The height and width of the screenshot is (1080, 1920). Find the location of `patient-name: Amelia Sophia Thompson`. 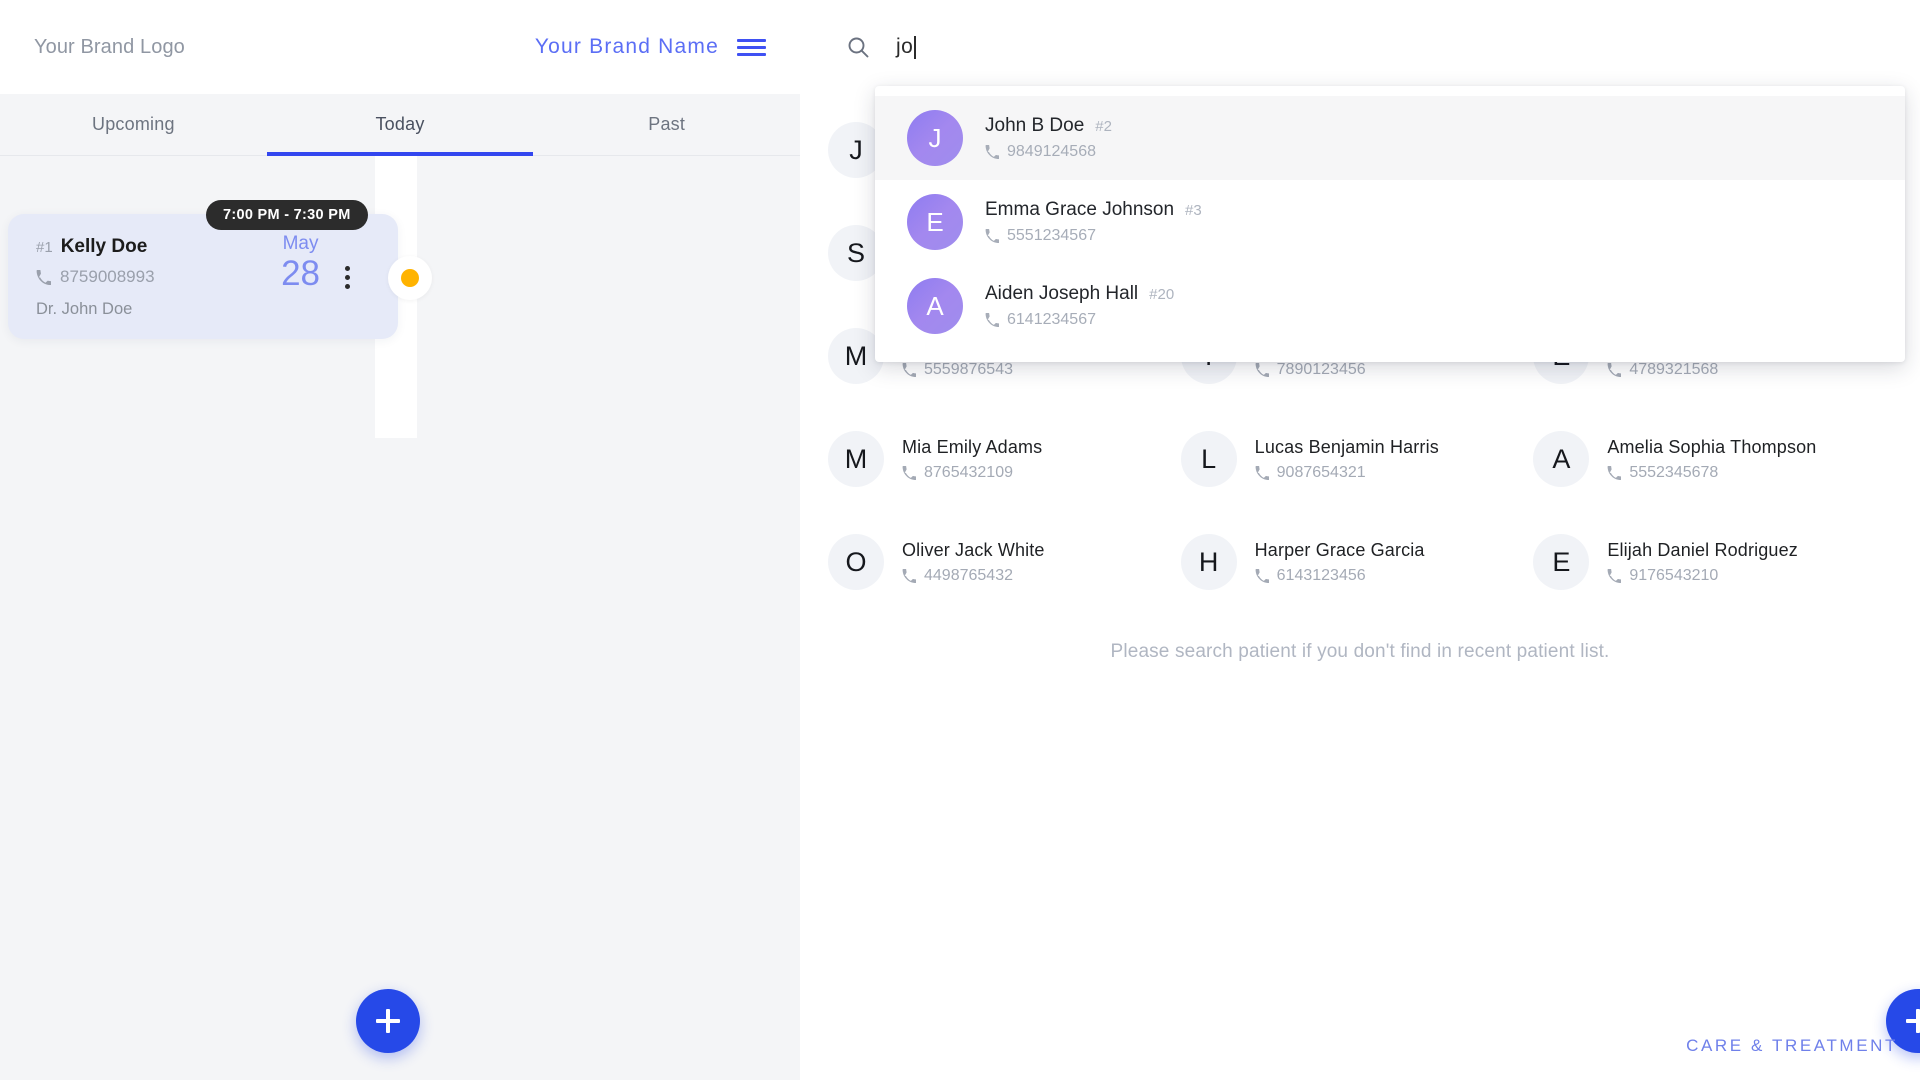

patient-name: Amelia Sophia Thompson is located at coordinates (1712, 446).